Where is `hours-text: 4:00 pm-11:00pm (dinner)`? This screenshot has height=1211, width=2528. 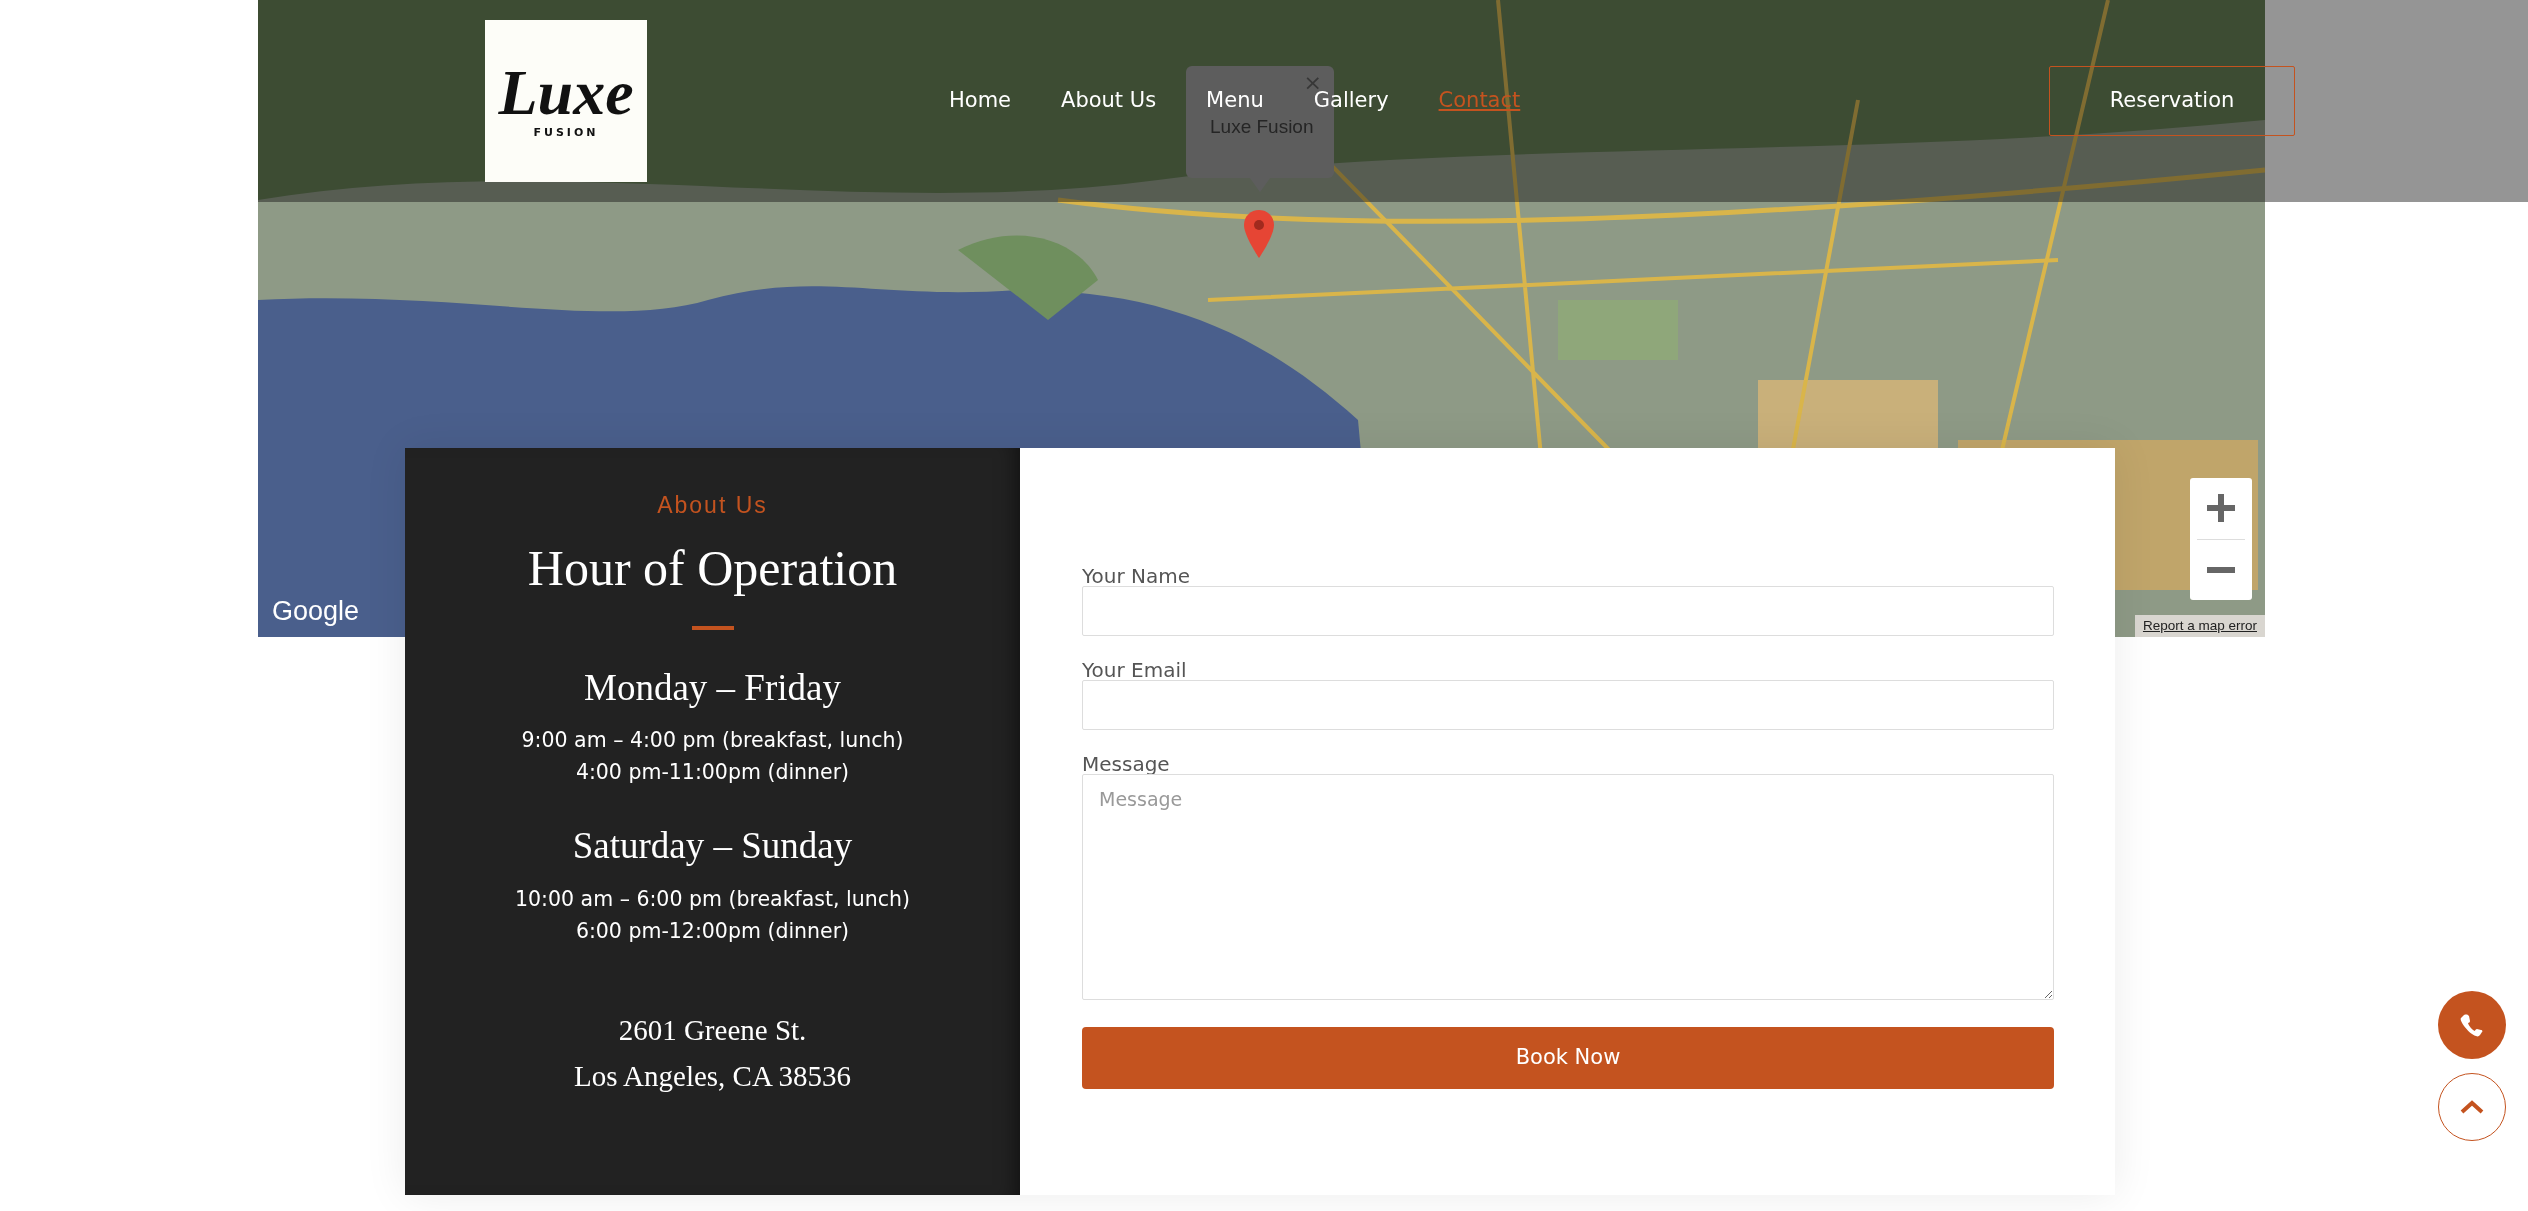 hours-text: 4:00 pm-11:00pm (dinner) is located at coordinates (712, 773).